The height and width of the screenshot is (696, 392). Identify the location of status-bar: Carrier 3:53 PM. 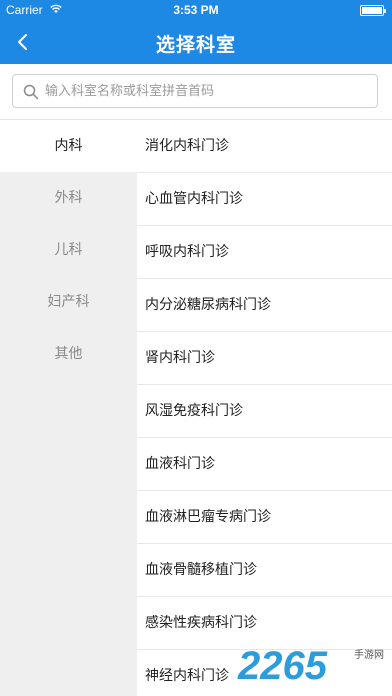
(196, 10).